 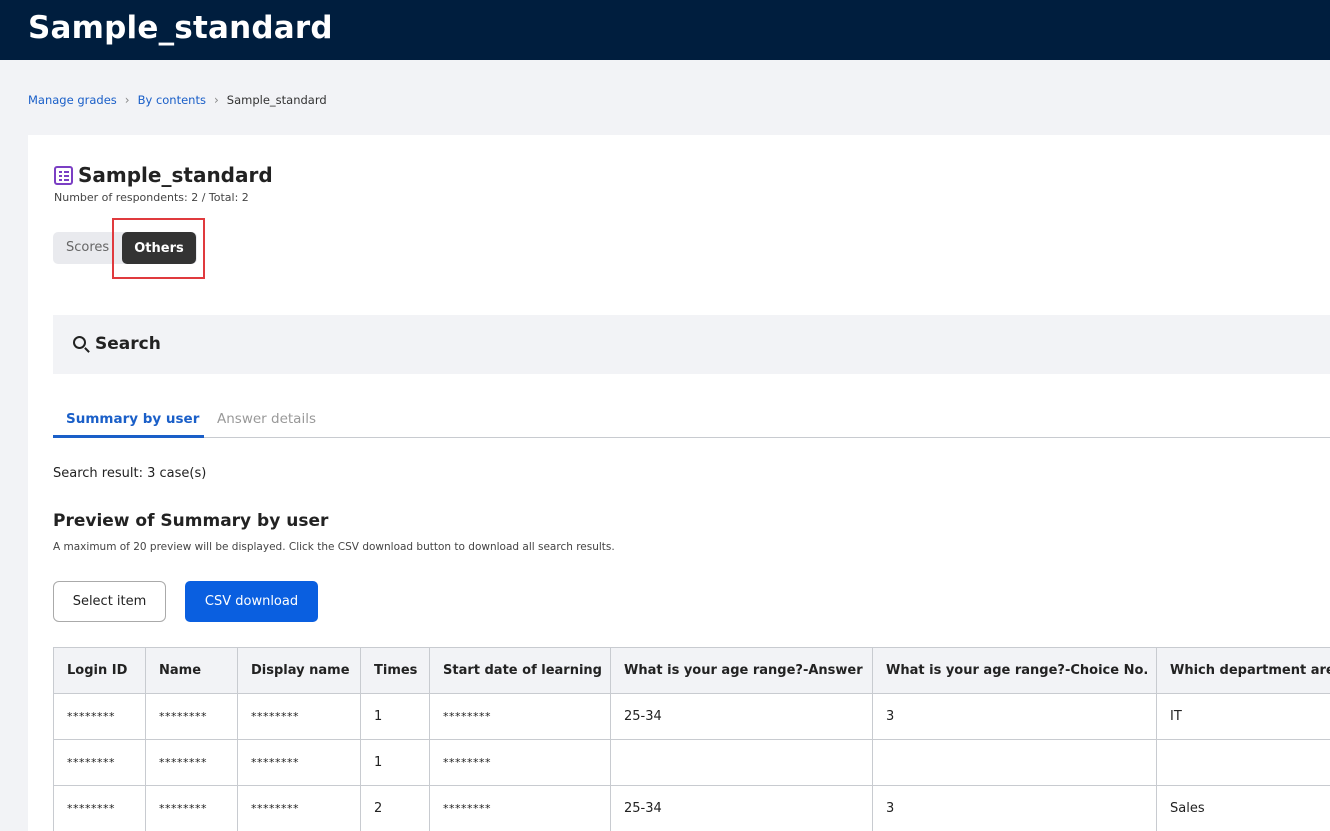 I want to click on csv-download-button: CSV download, so click(x=251, y=601).